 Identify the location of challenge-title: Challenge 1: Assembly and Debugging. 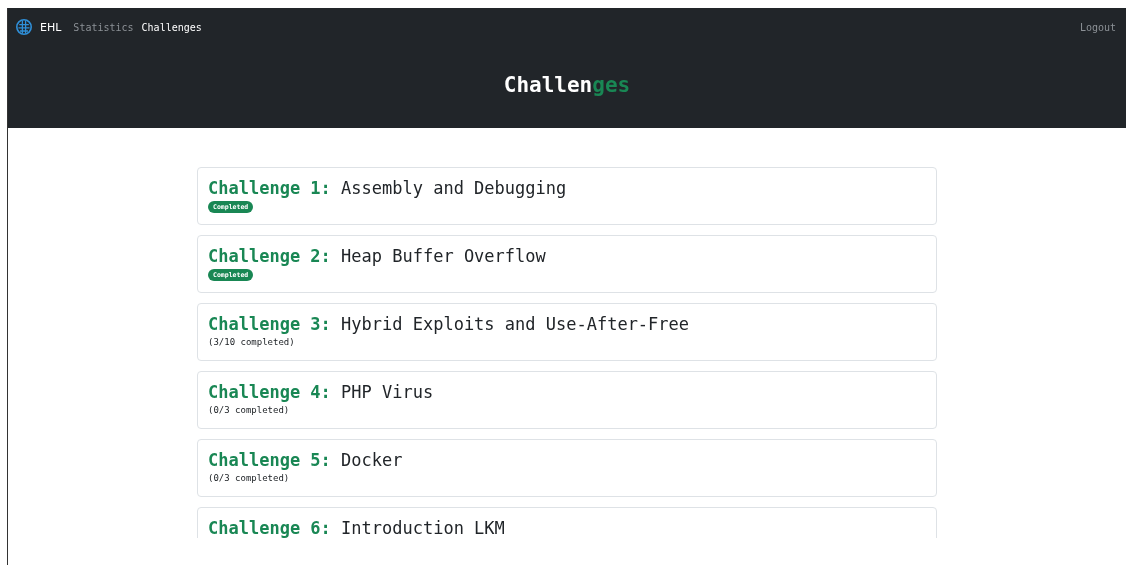
(387, 188).